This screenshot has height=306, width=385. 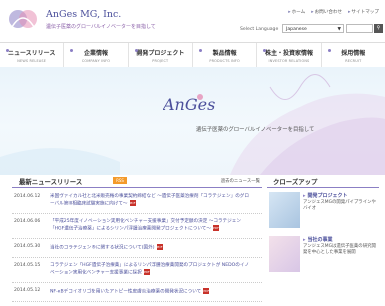 What do you see at coordinates (326, 12) in the screenshot?
I see `top-link-contact: ▸お問い合わせ` at bounding box center [326, 12].